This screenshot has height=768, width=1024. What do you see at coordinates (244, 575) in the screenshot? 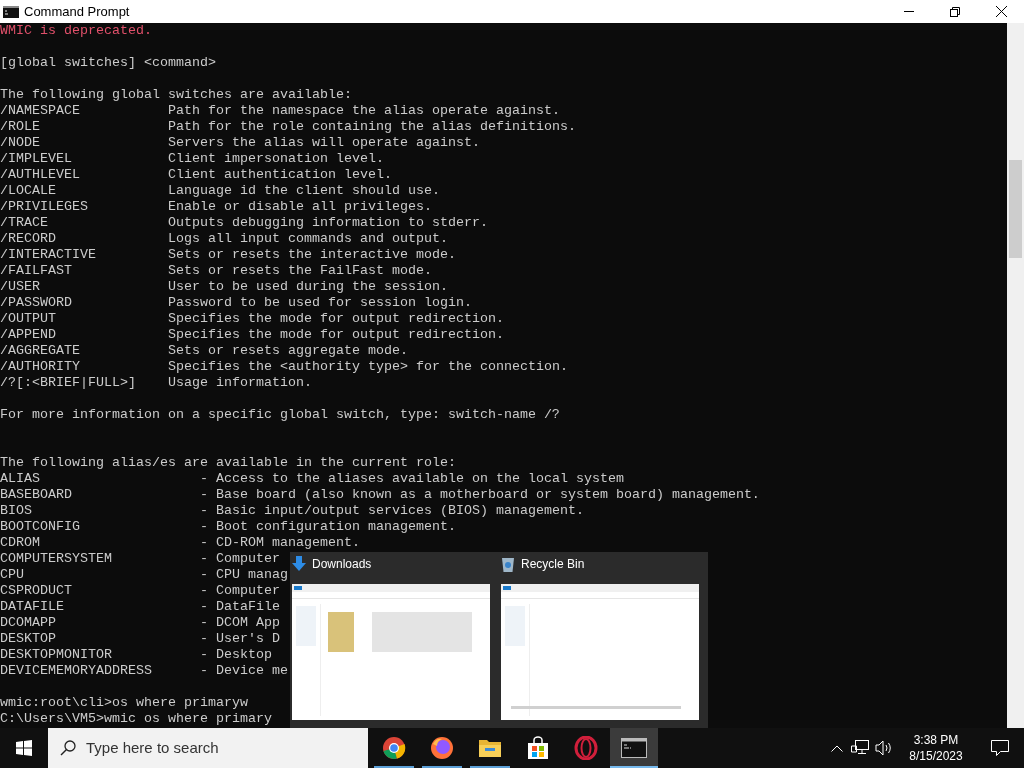
I see `alias-description: - CPU manag` at bounding box center [244, 575].